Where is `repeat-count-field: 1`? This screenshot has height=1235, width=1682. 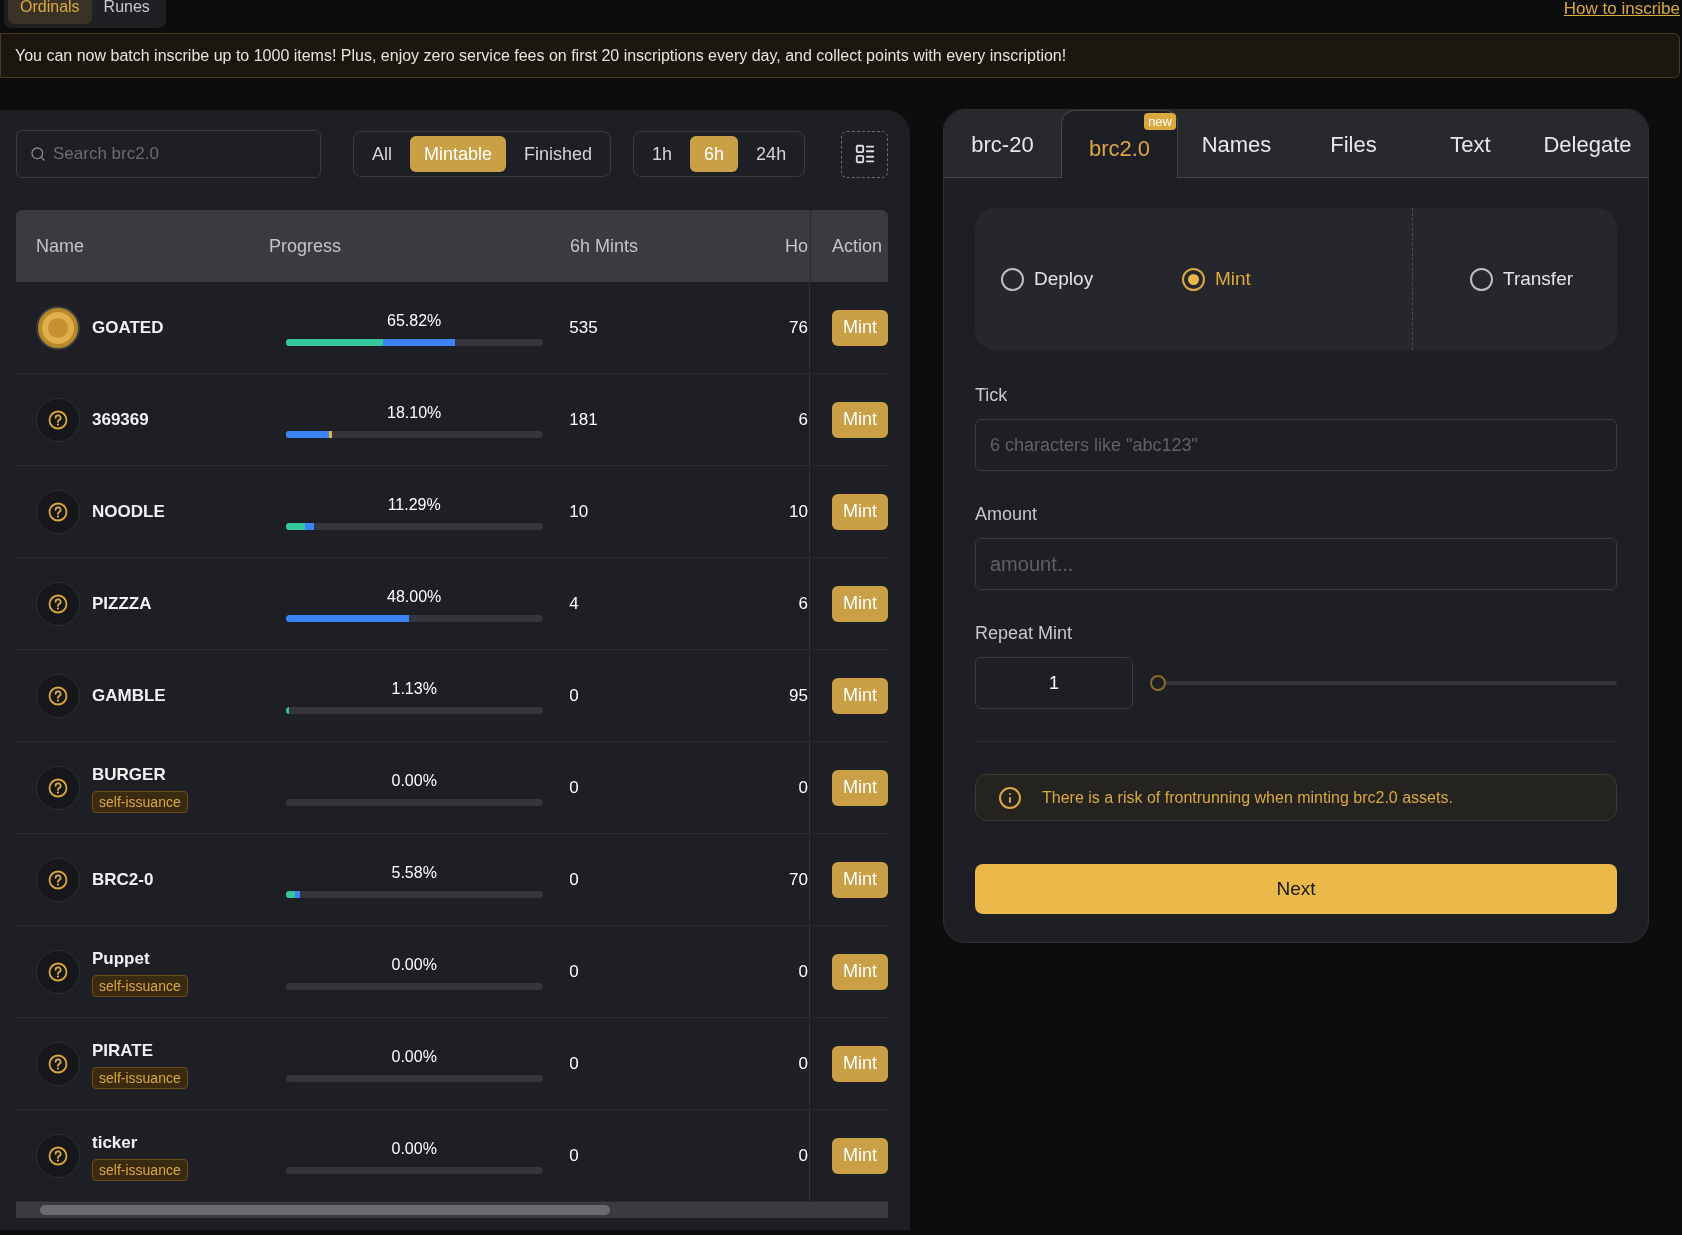
repeat-count-field: 1 is located at coordinates (1054, 683).